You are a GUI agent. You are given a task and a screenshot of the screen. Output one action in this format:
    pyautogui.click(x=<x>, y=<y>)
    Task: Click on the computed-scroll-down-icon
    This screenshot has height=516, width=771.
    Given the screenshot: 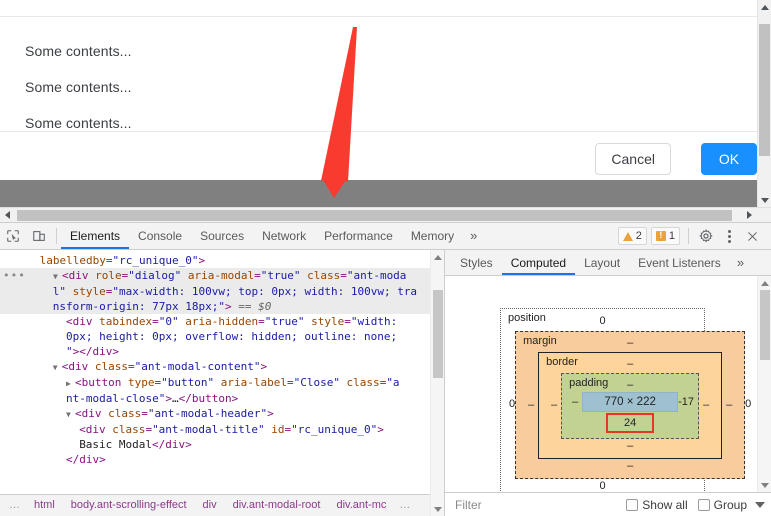 What is the action you would take?
    pyautogui.click(x=764, y=485)
    